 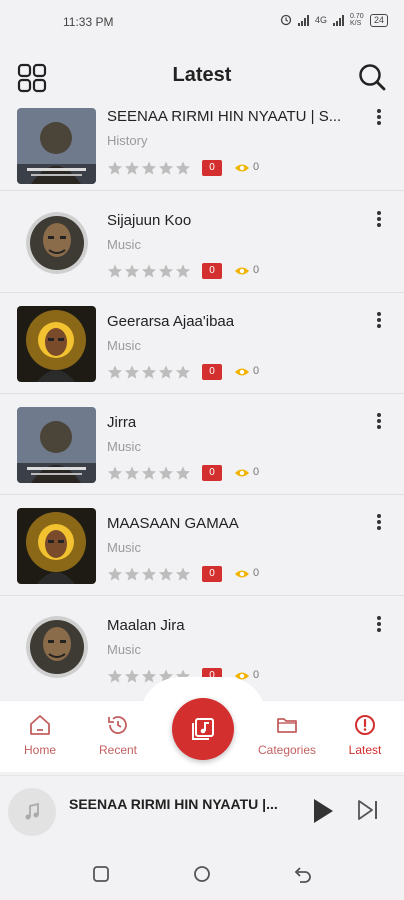 What do you see at coordinates (202, 444) in the screenshot?
I see `list-item: Jirra Music 0 0` at bounding box center [202, 444].